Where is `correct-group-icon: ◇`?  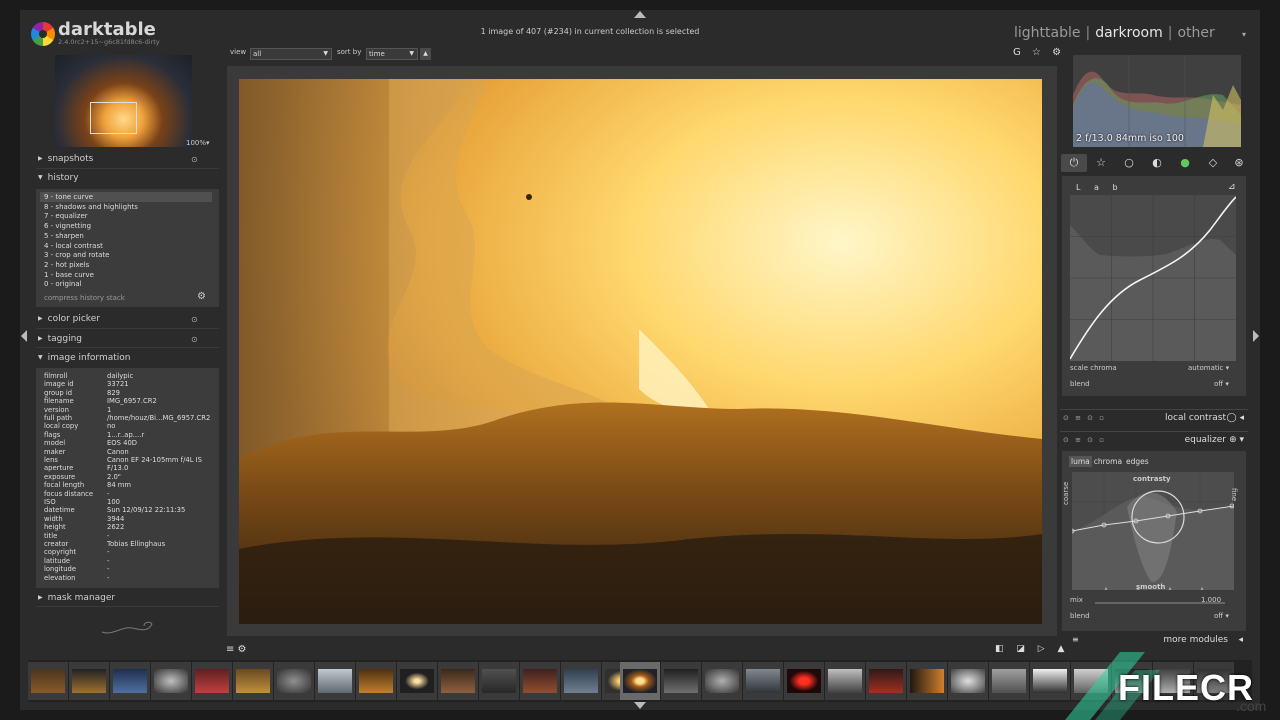 correct-group-icon: ◇ is located at coordinates (1213, 163).